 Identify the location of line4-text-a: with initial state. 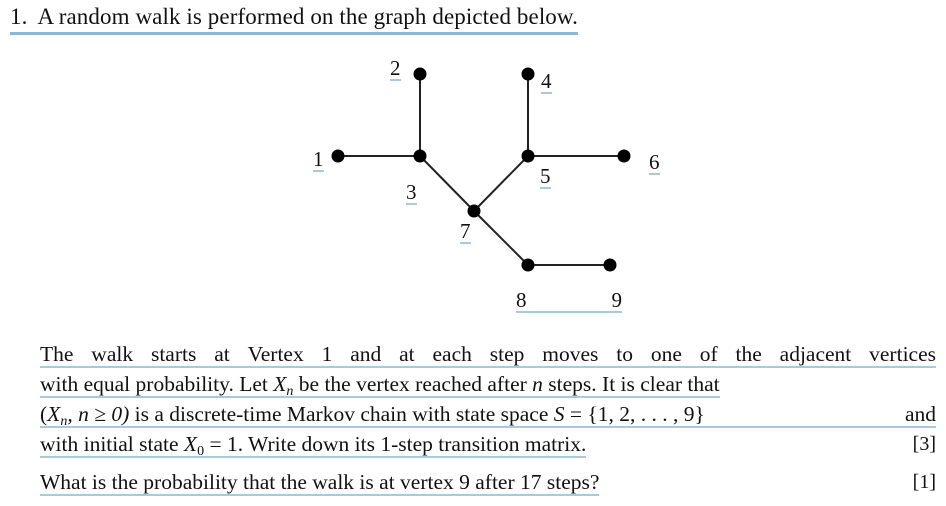
(112, 444).